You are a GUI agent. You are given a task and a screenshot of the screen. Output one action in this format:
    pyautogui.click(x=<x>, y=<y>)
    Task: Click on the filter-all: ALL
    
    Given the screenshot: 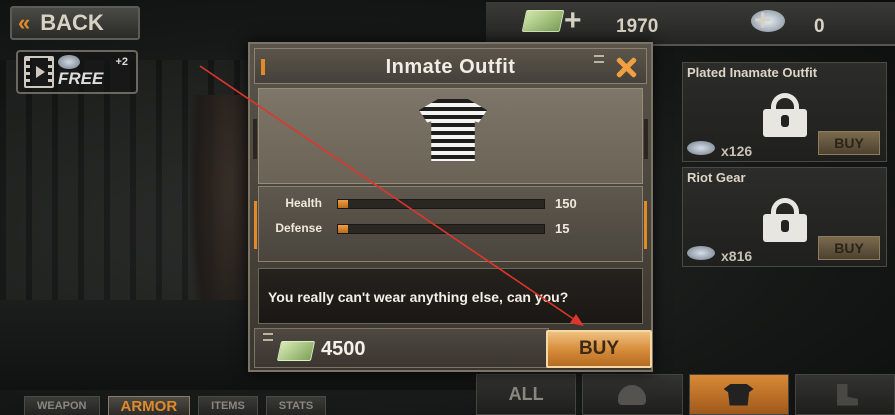 What is the action you would take?
    pyautogui.click(x=526, y=394)
    